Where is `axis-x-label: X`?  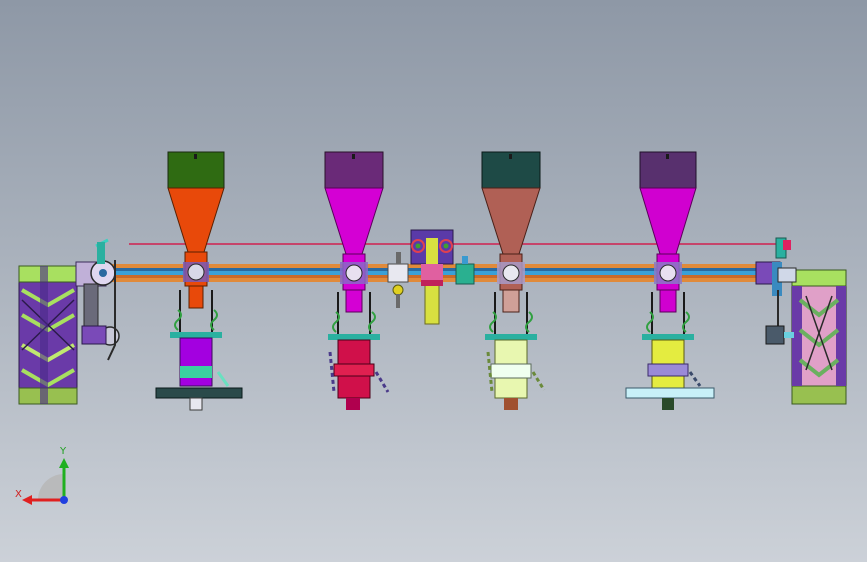
axis-x-label: X is located at coordinates (18, 494).